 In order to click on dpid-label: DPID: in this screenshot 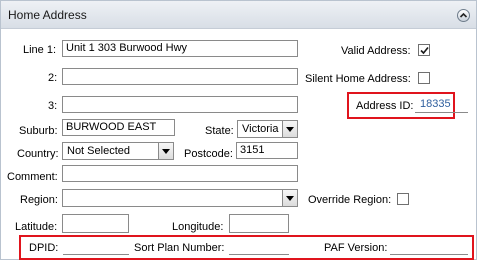, I will do `click(44, 248)`.